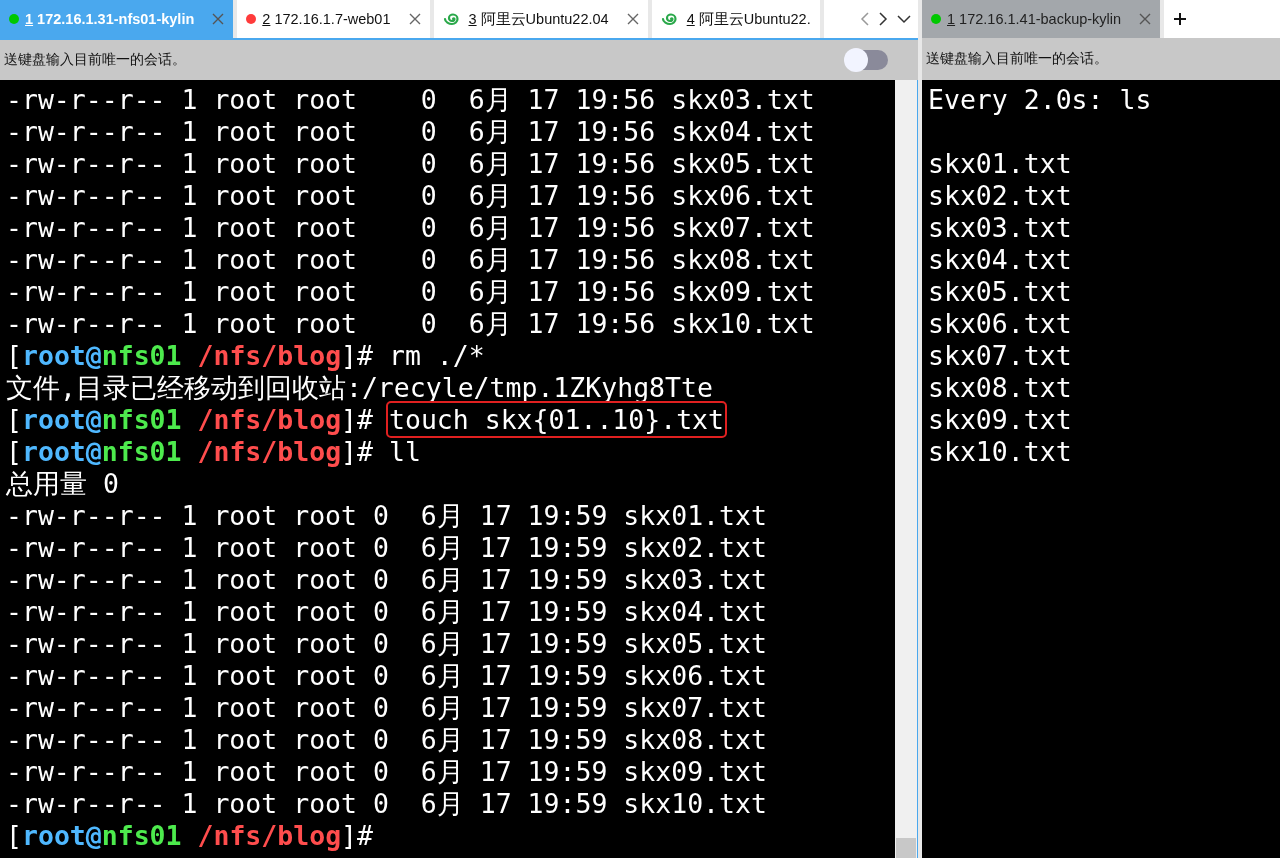 This screenshot has height=858, width=1280. What do you see at coordinates (906, 469) in the screenshot?
I see `scrollbar` at bounding box center [906, 469].